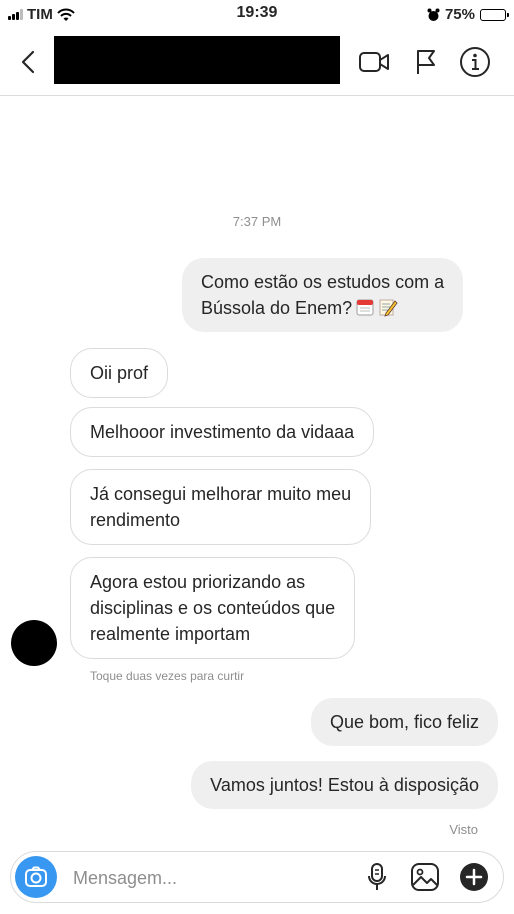 Image resolution: width=514 pixels, height=914 pixels. I want to click on gallery-button, so click(425, 877).